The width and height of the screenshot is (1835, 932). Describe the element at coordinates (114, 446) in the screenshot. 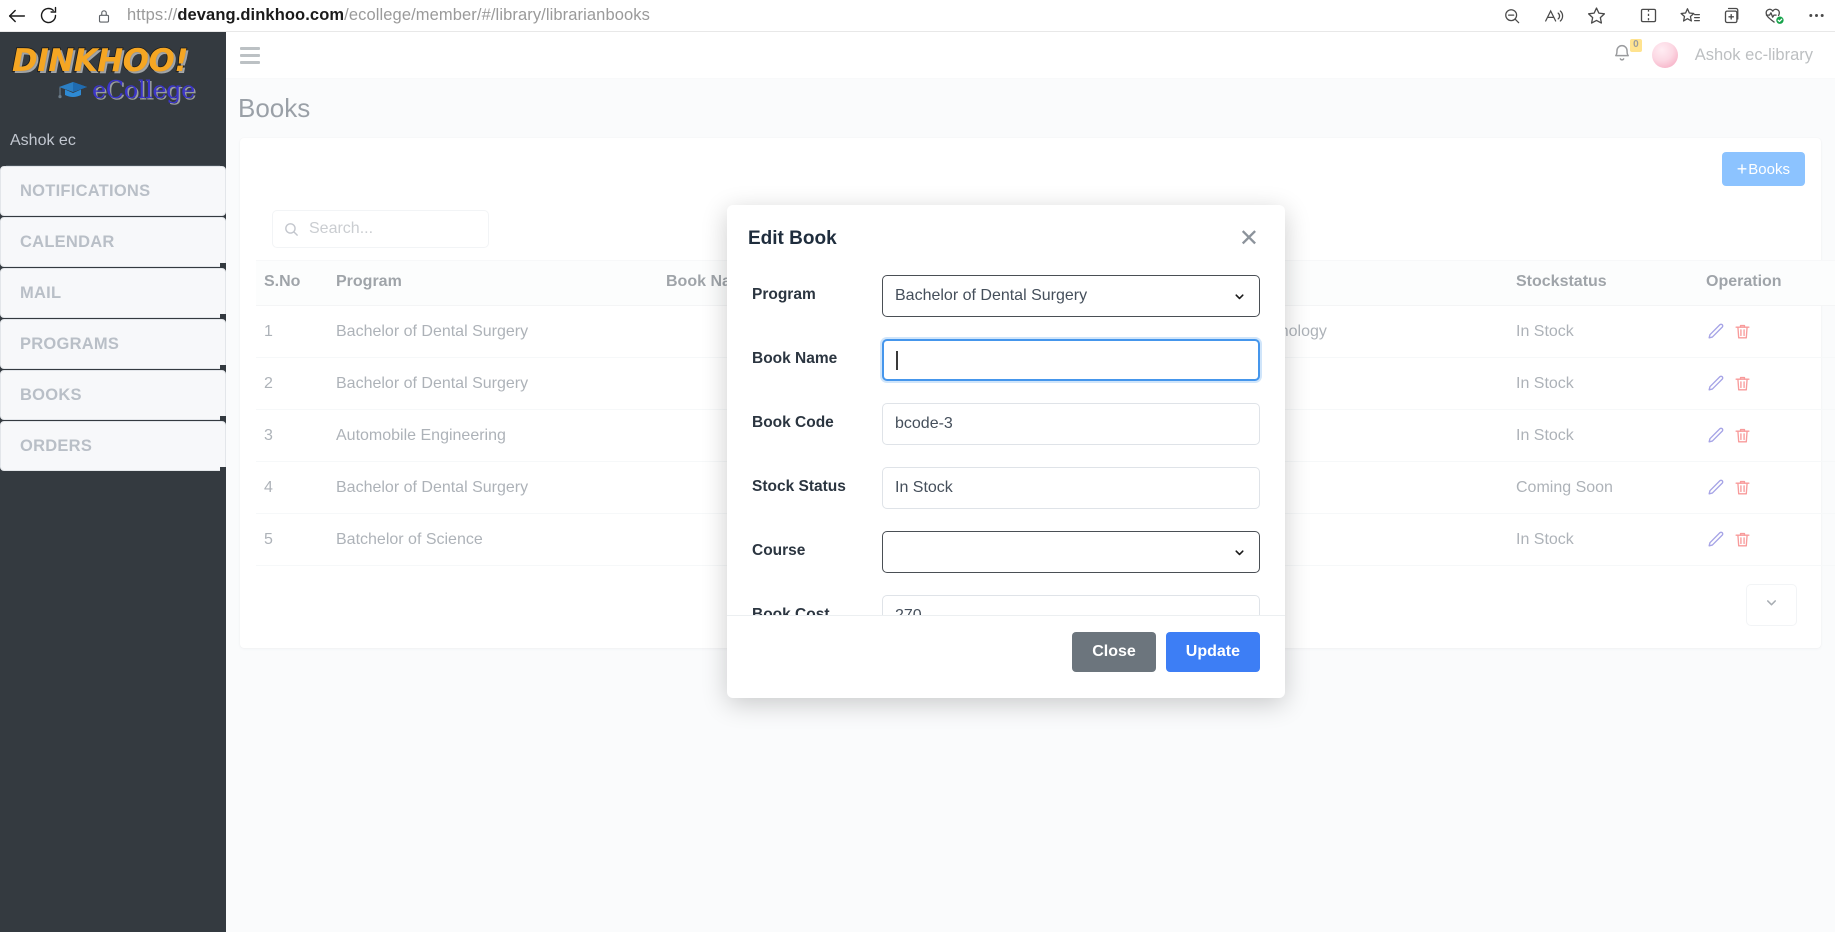

I see `sidebar-item-orders: ORDERS` at that location.